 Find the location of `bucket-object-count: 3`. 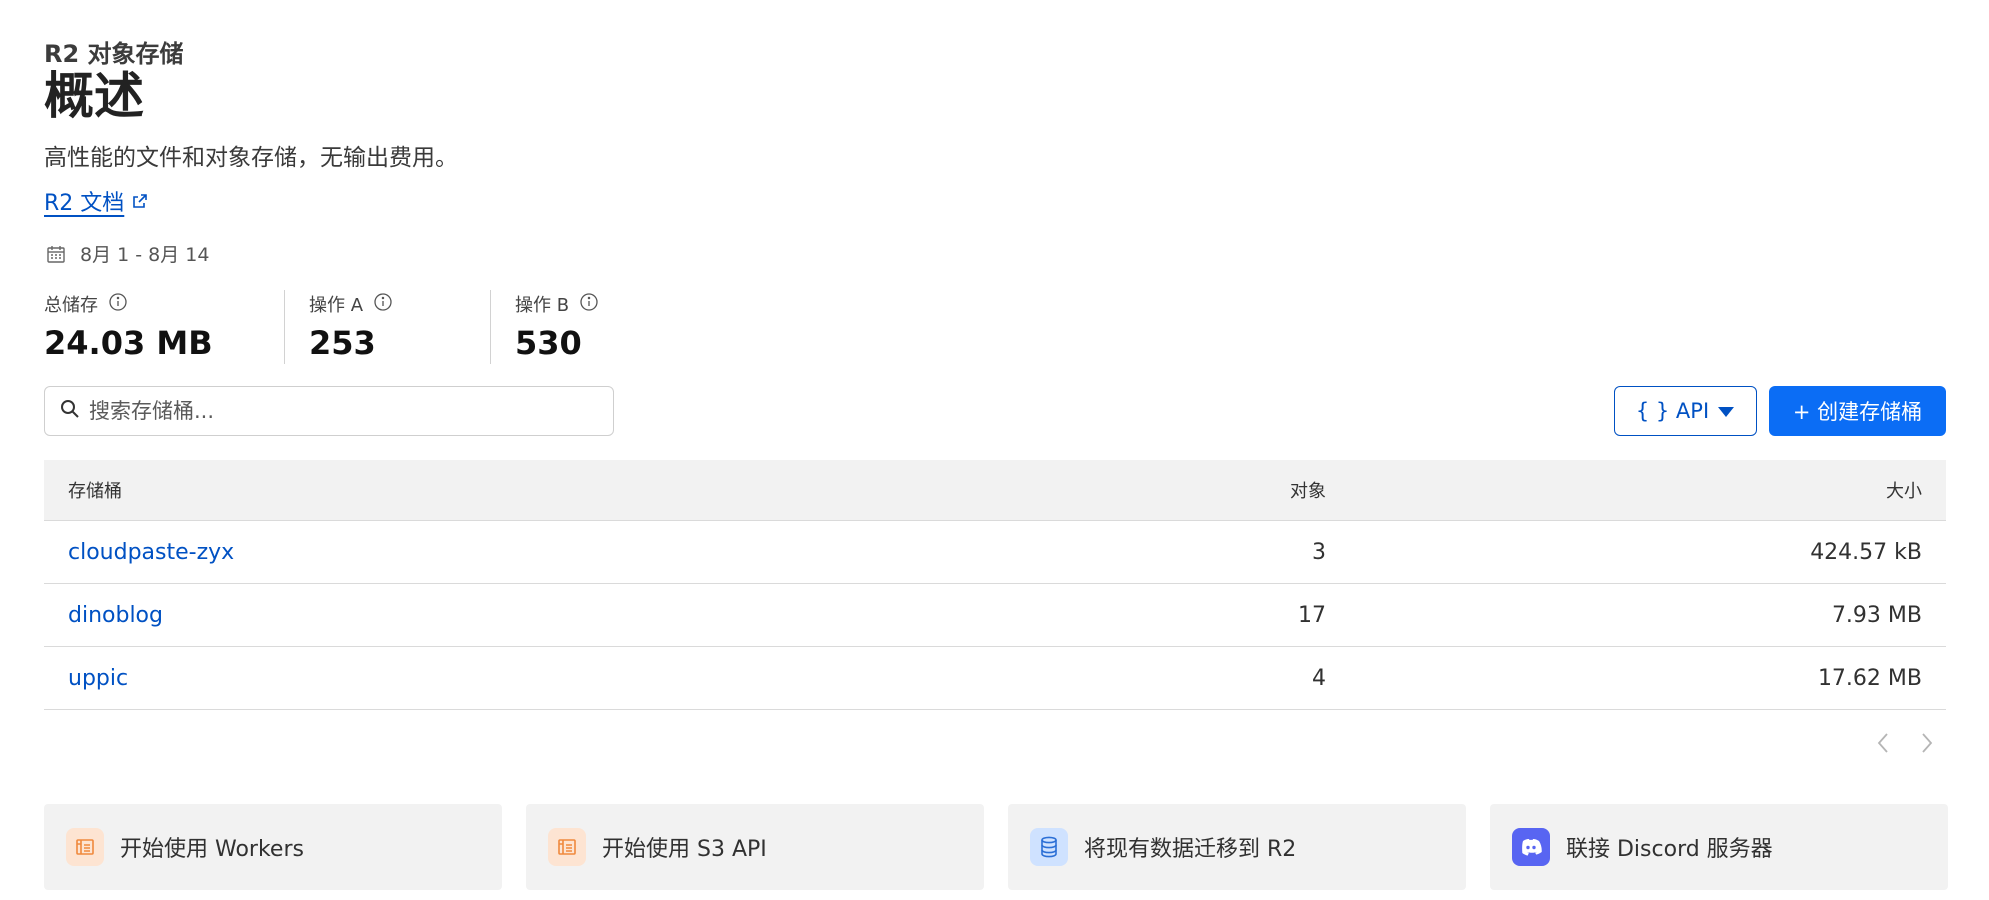

bucket-object-count: 3 is located at coordinates (1319, 552).